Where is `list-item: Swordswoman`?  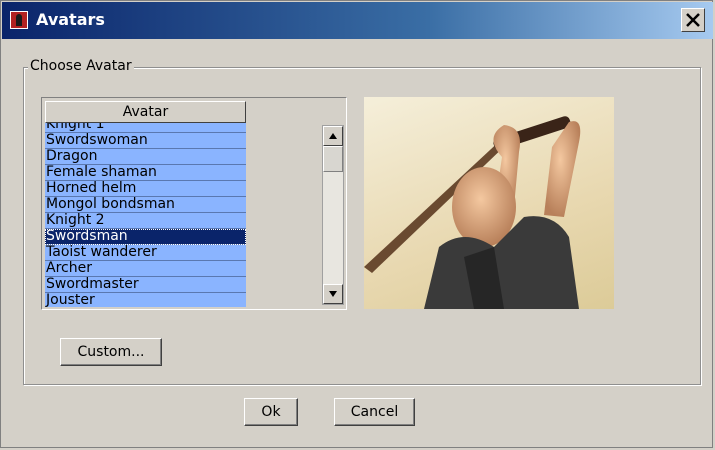
list-item: Swordswoman is located at coordinates (145, 141).